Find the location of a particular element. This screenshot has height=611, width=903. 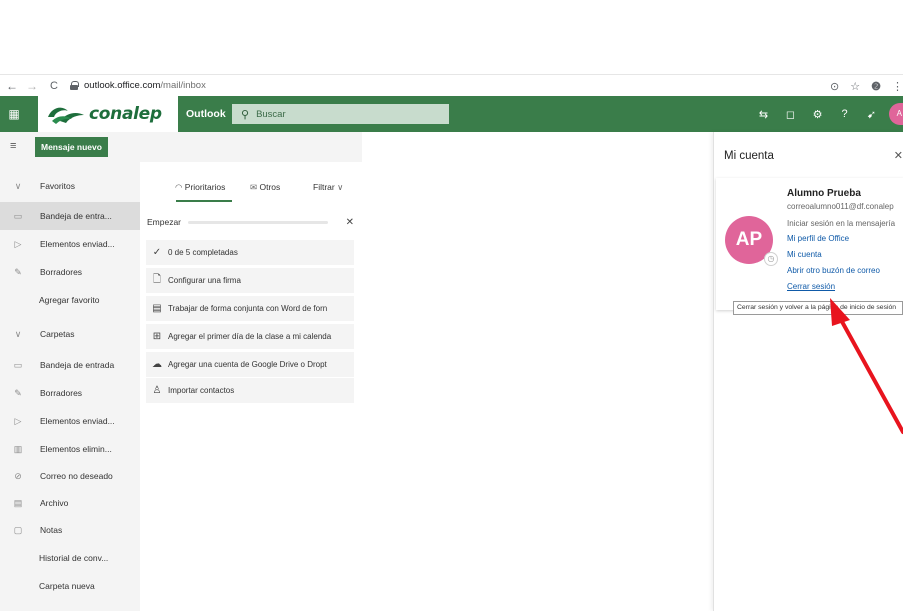

folder-label: Borradores is located at coordinates (61, 272).